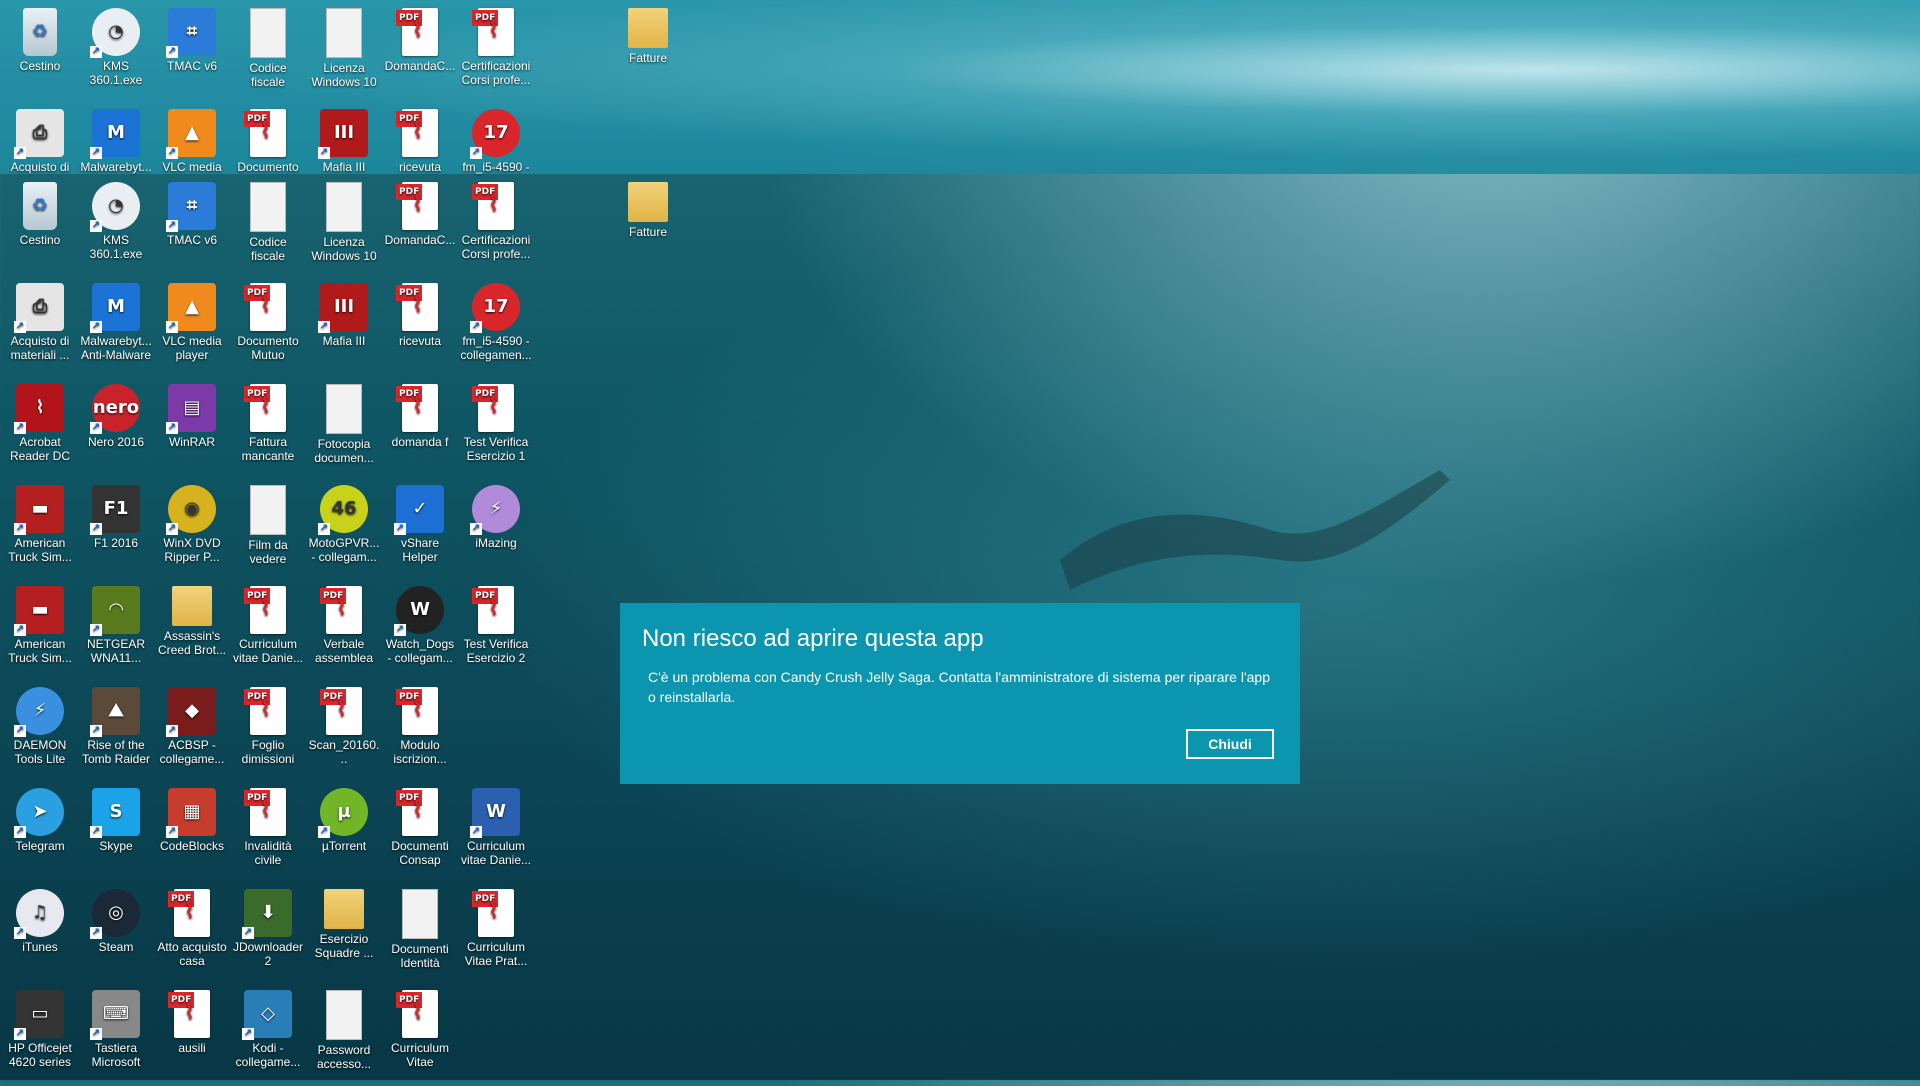 This screenshot has height=1086, width=1920. I want to click on desktop-icon-telegram: ➤Telegram, so click(40, 834).